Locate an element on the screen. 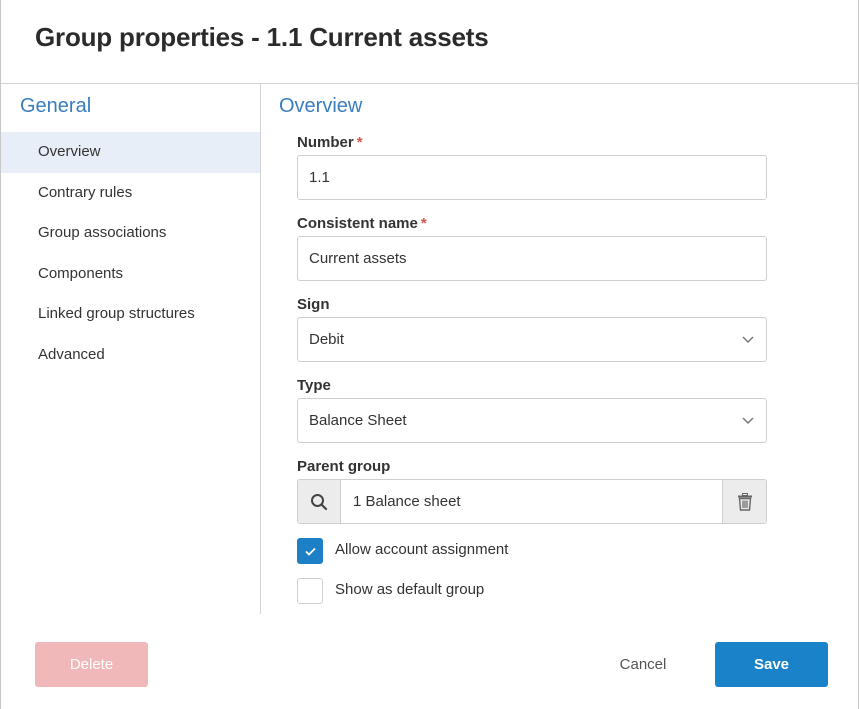  sidebar-item-overview: Overview is located at coordinates (130, 152).